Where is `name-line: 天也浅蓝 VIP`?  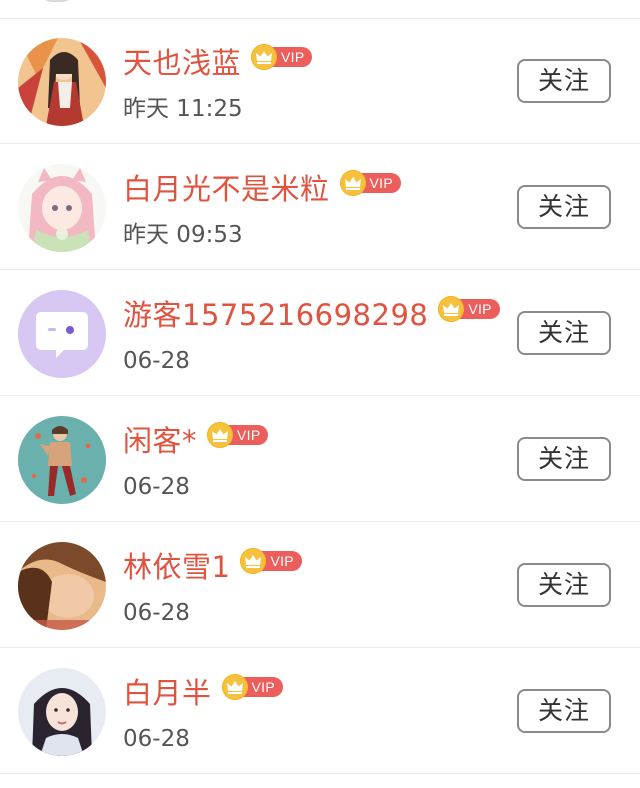
name-line: 天也浅蓝 VIP is located at coordinates (218, 63).